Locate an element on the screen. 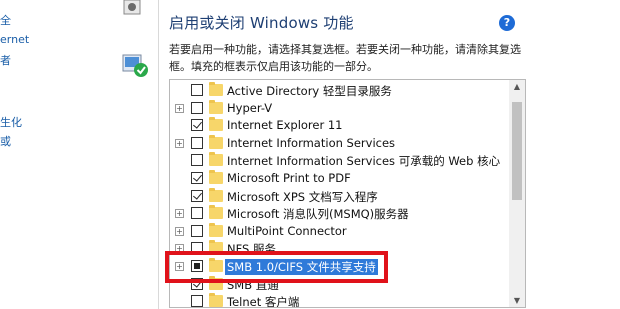  feature-label: Active Directory 轻型目录服务 is located at coordinates (309, 91).